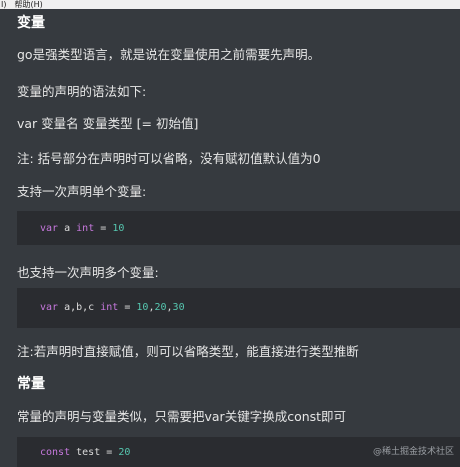  What do you see at coordinates (88, 272) in the screenshot?
I see `paragraph-multi-decl: 也支持一次声明多个变量:` at bounding box center [88, 272].